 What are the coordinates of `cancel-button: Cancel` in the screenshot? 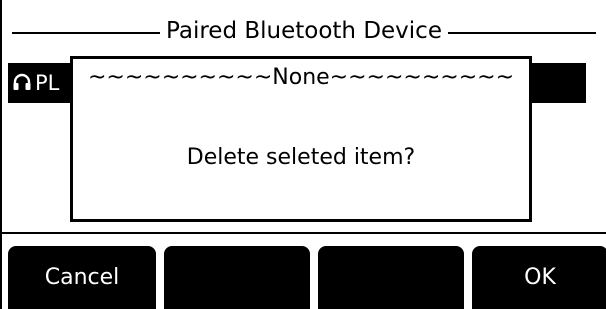 It's located at (82, 277).